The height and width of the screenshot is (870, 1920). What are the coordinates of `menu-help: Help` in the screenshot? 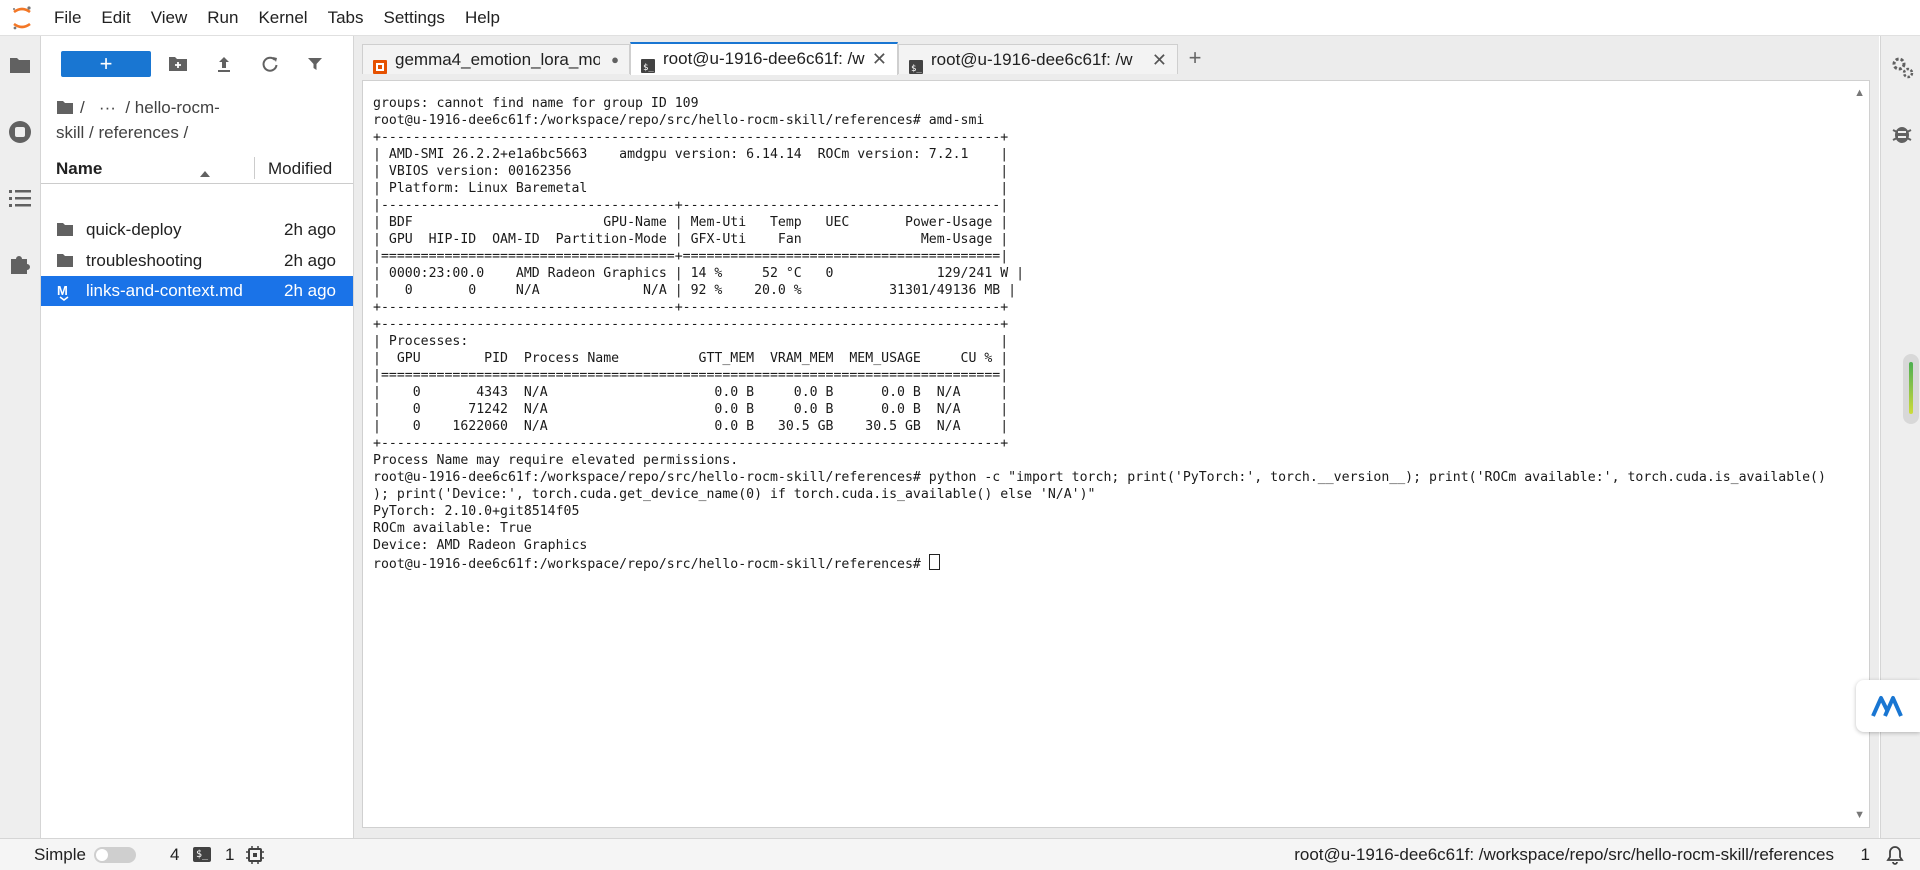 It's located at (482, 17).